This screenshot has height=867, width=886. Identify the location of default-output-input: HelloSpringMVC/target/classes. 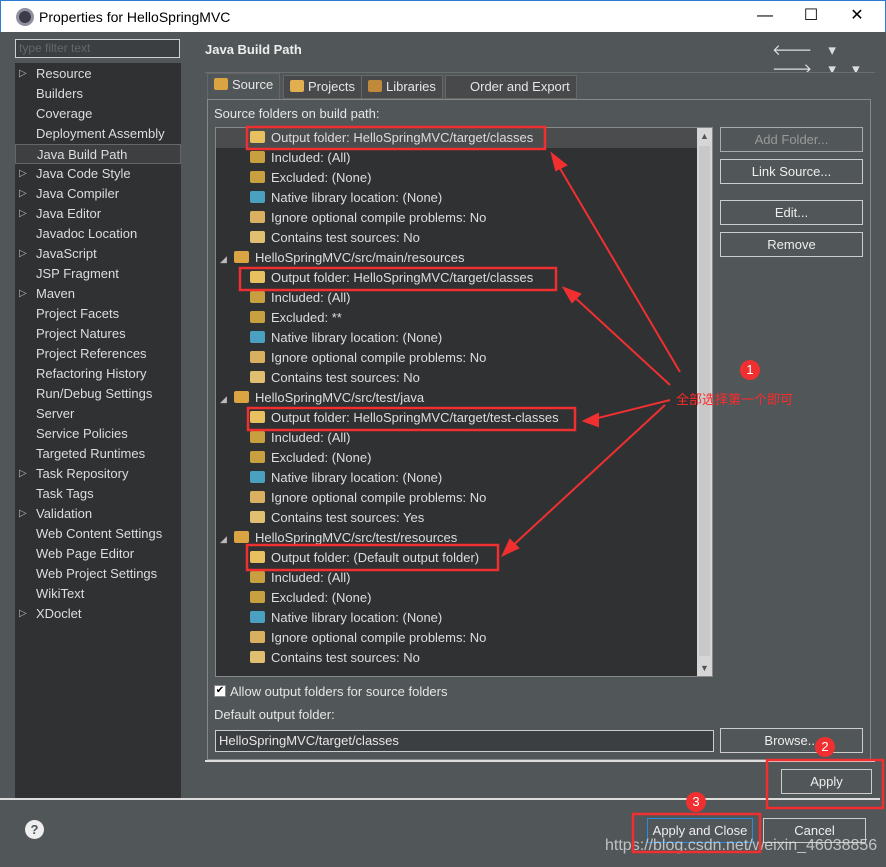
(464, 741).